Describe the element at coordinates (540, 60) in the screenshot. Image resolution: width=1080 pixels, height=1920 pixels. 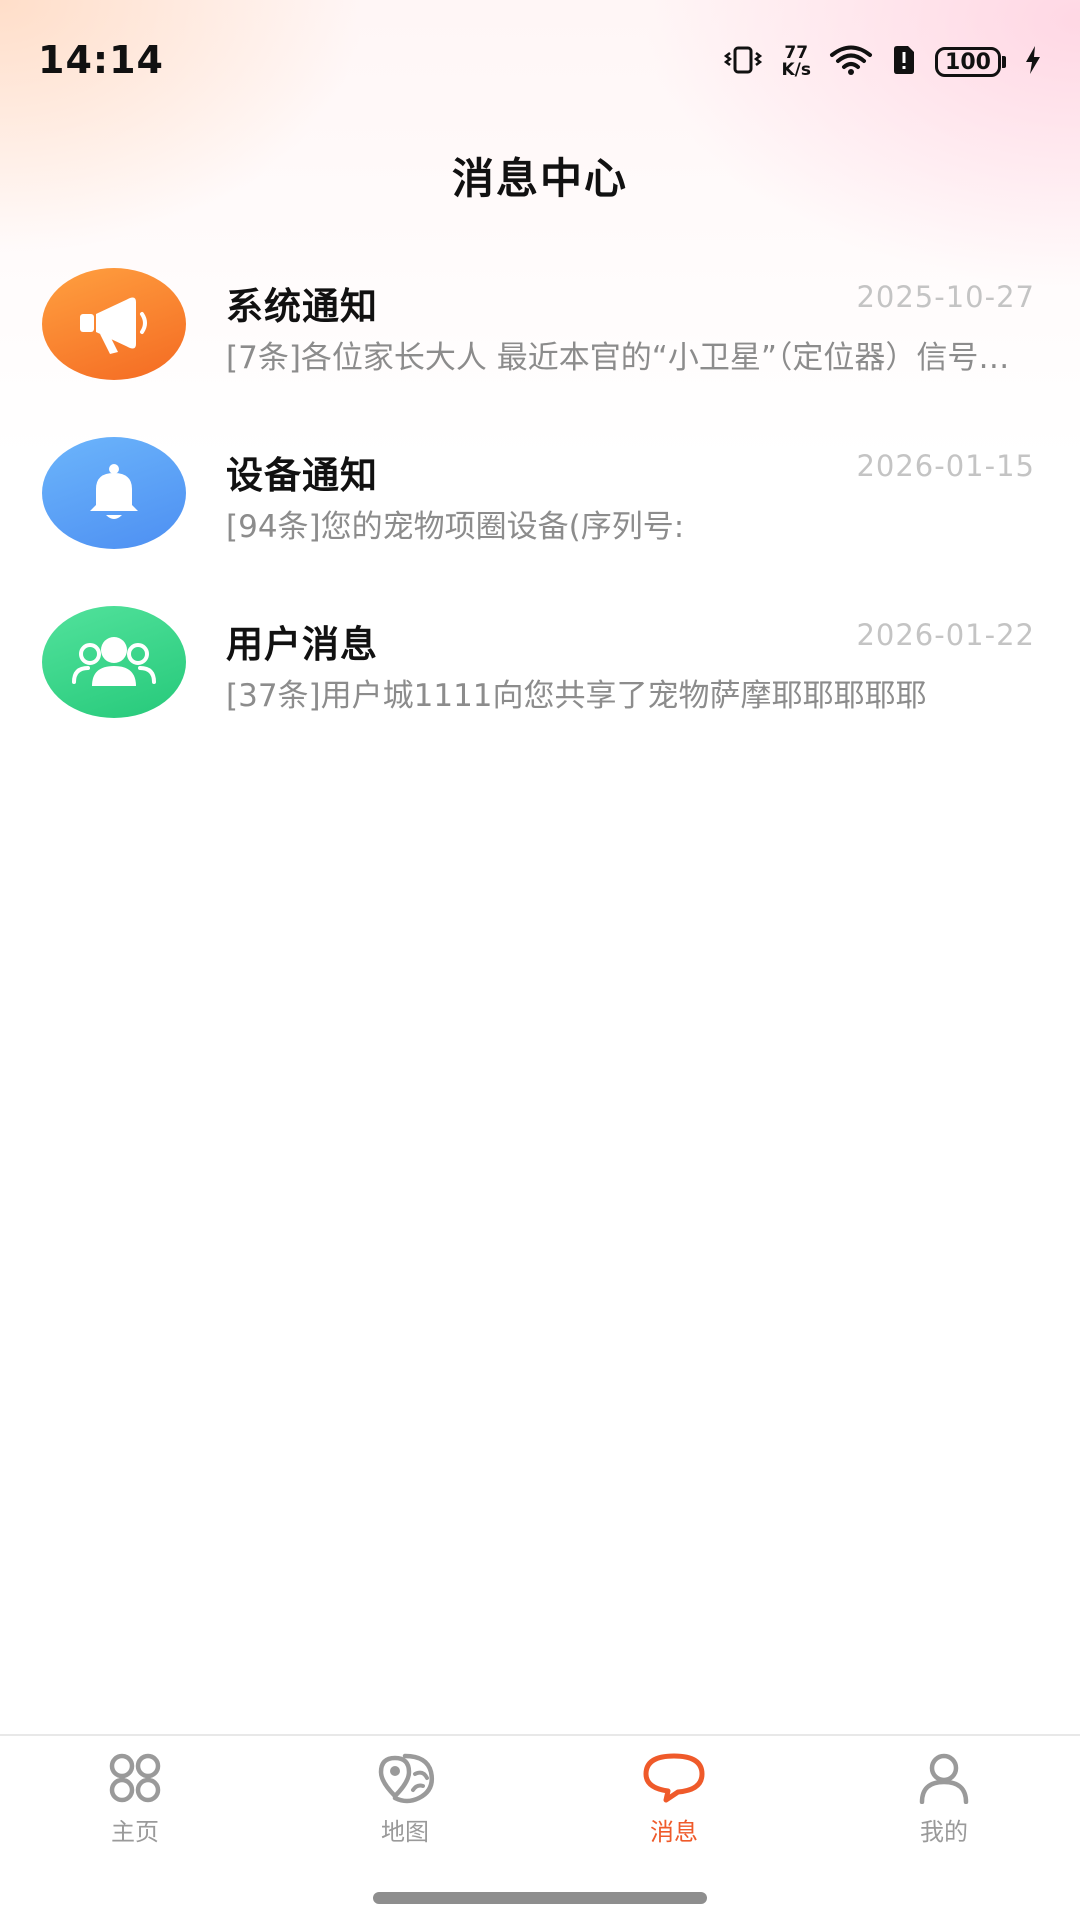
I see `status-bar: 14:14 77 K/s 100` at that location.